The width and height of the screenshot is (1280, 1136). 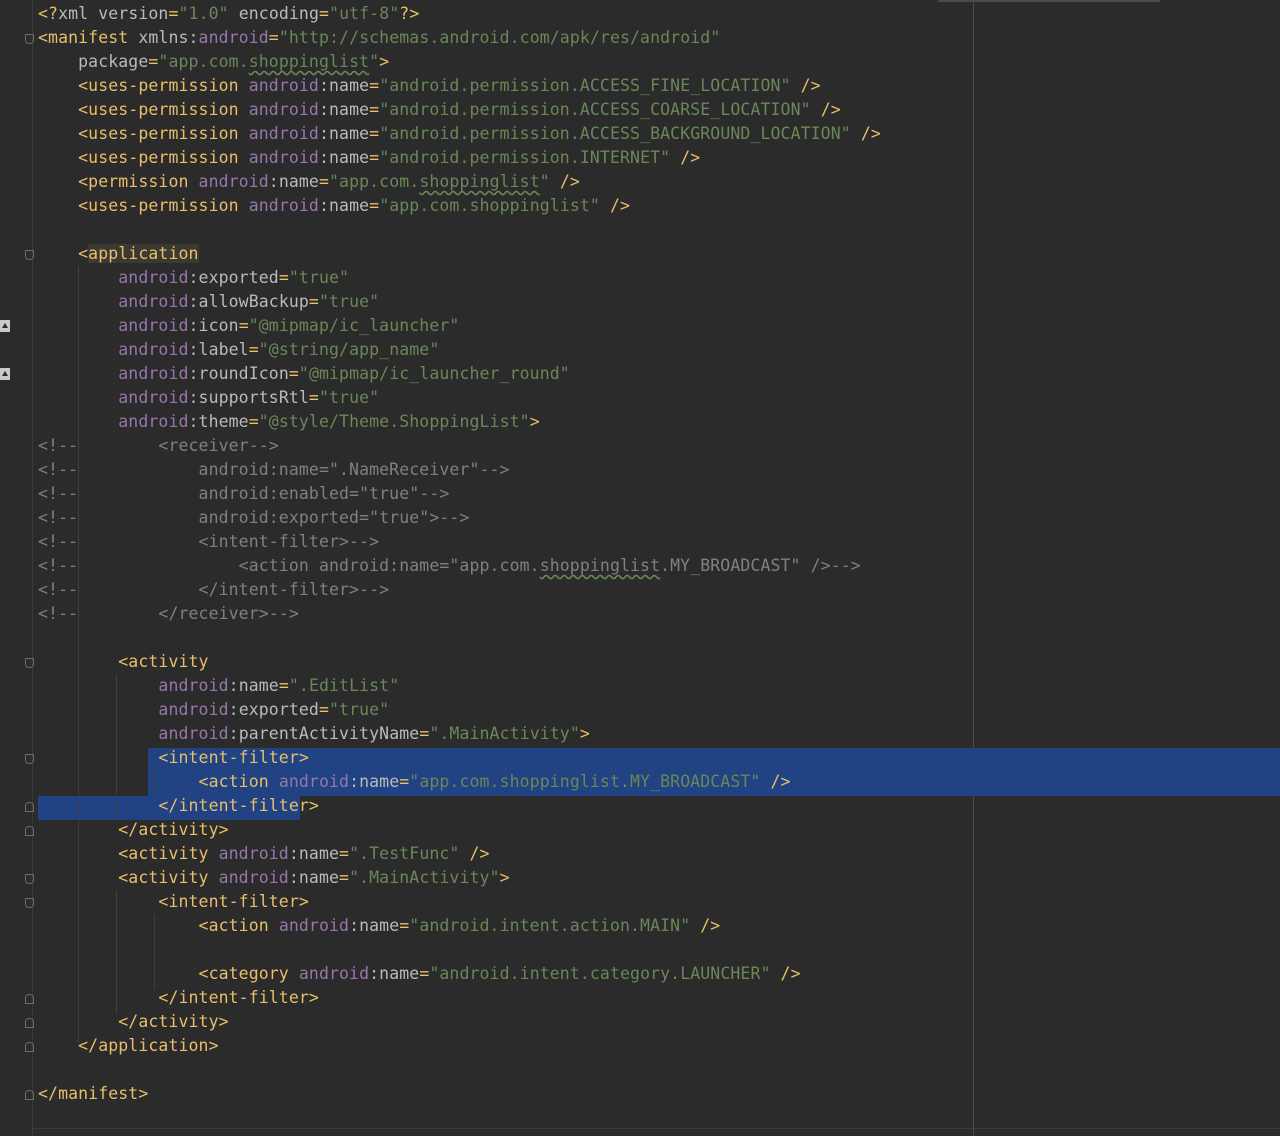 I want to click on code-token: <!-- android:enabled="true"-->, so click(x=244, y=493).